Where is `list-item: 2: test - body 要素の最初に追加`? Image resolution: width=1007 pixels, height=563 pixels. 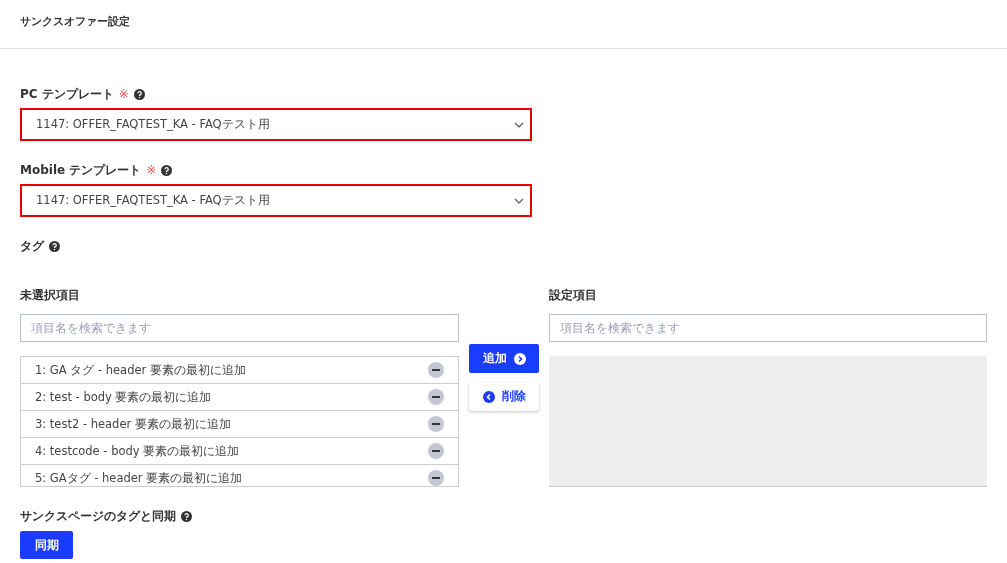 list-item: 2: test - body 要素の最初に追加 is located at coordinates (239, 397).